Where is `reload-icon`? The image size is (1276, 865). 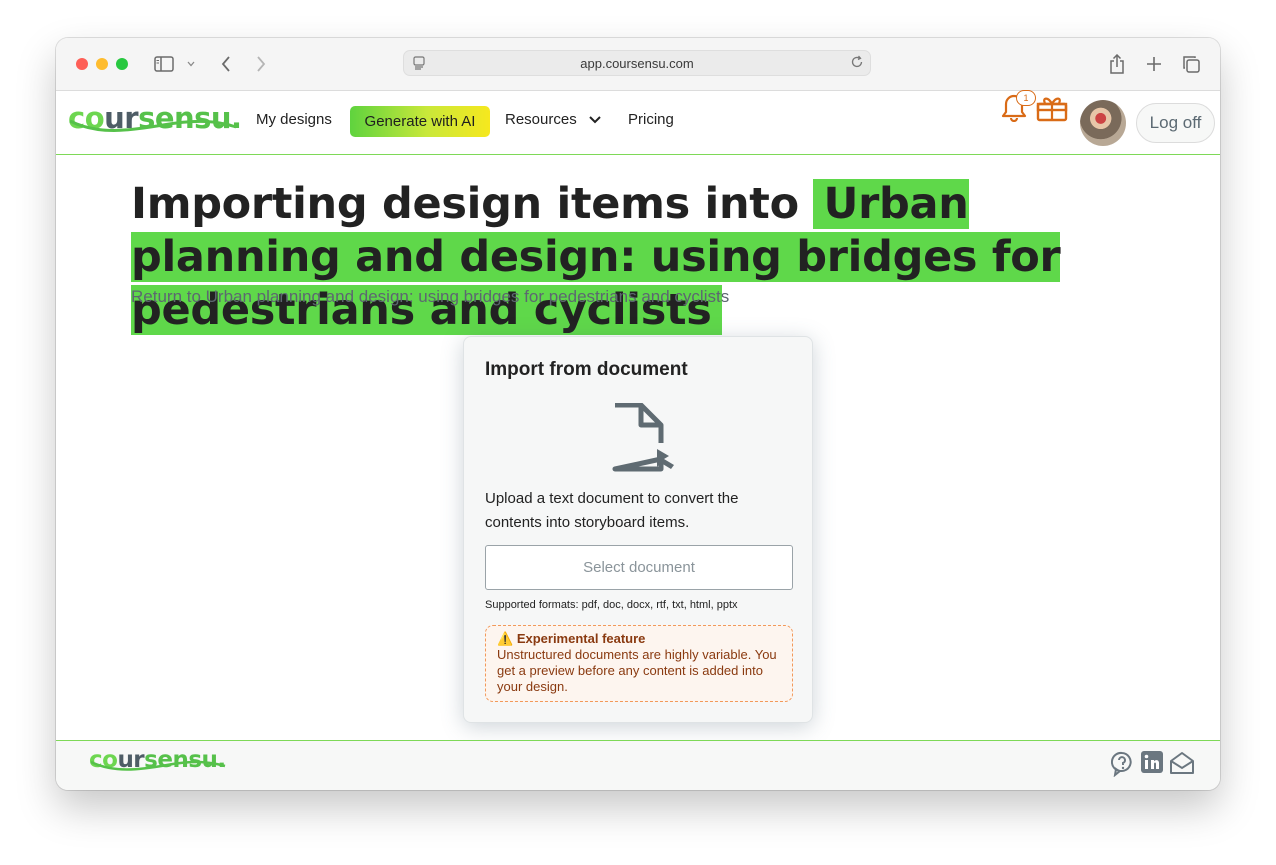 reload-icon is located at coordinates (857, 64).